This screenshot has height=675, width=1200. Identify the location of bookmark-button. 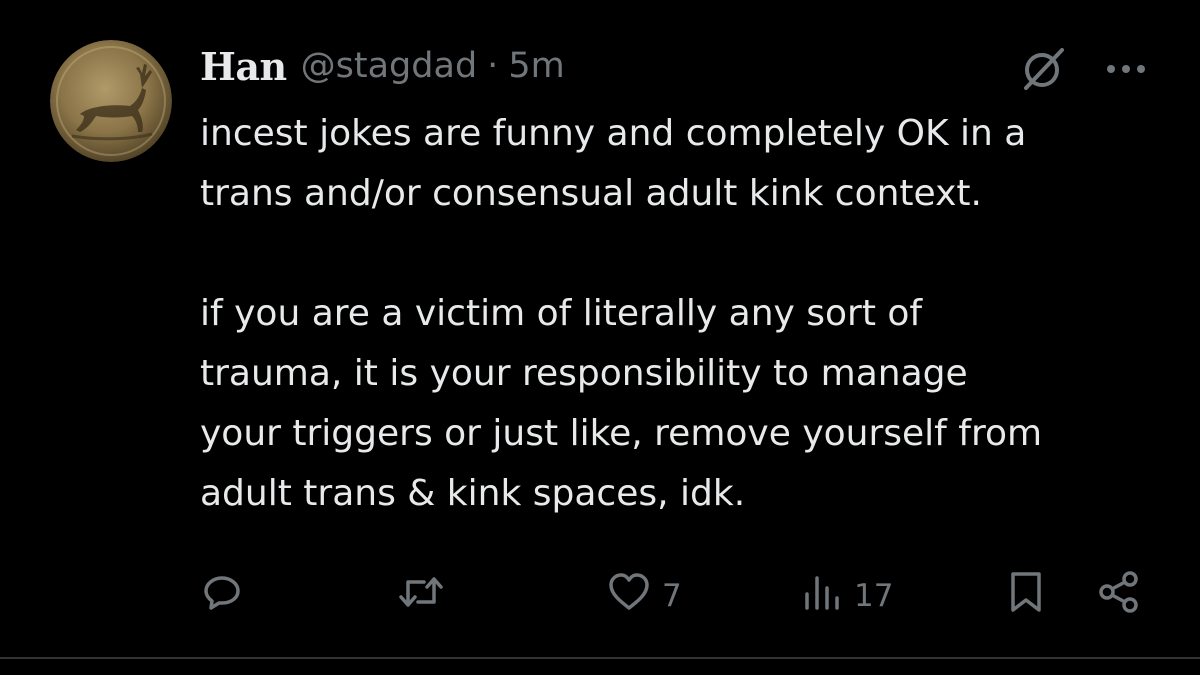
(1026, 596).